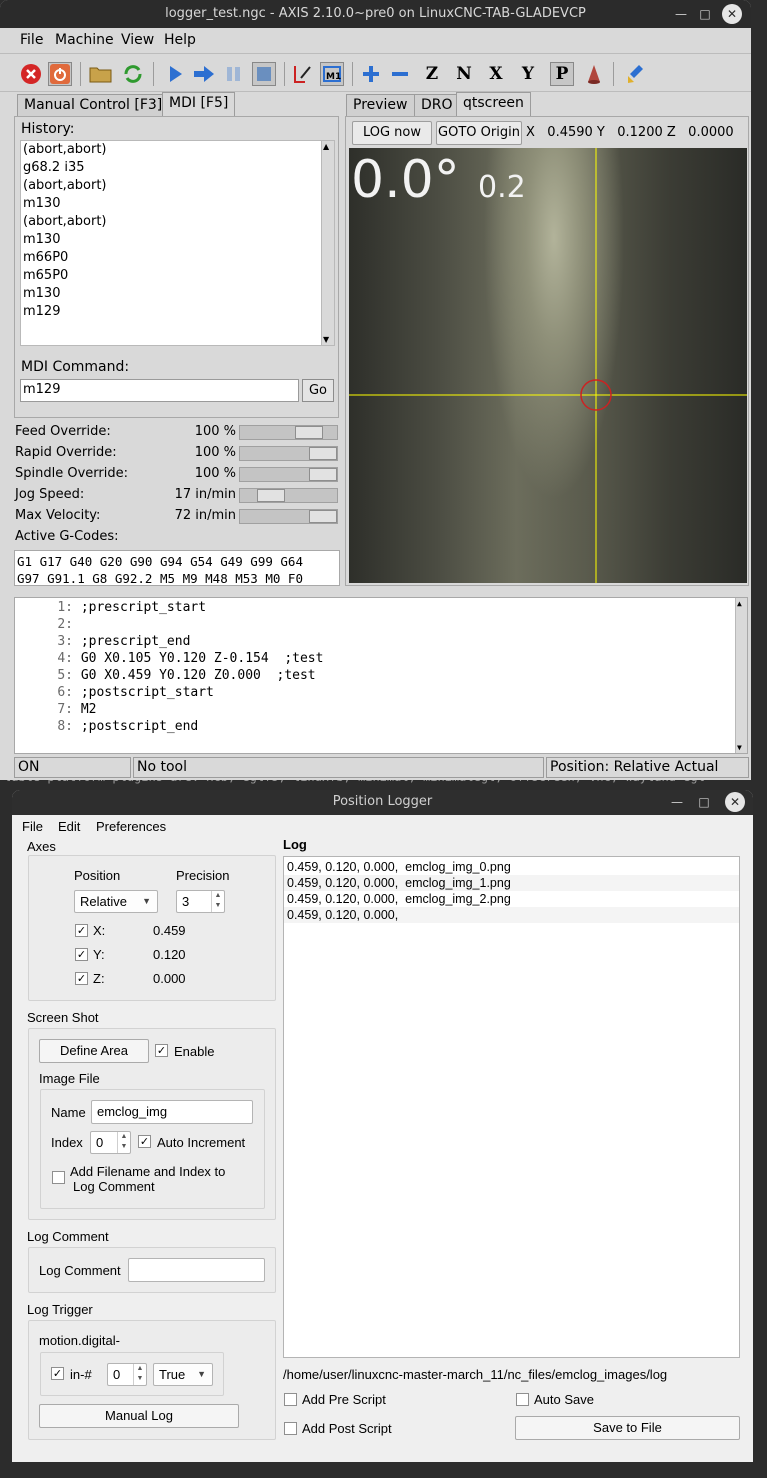 The height and width of the screenshot is (1478, 767). What do you see at coordinates (60, 74) in the screenshot?
I see `power-icon` at bounding box center [60, 74].